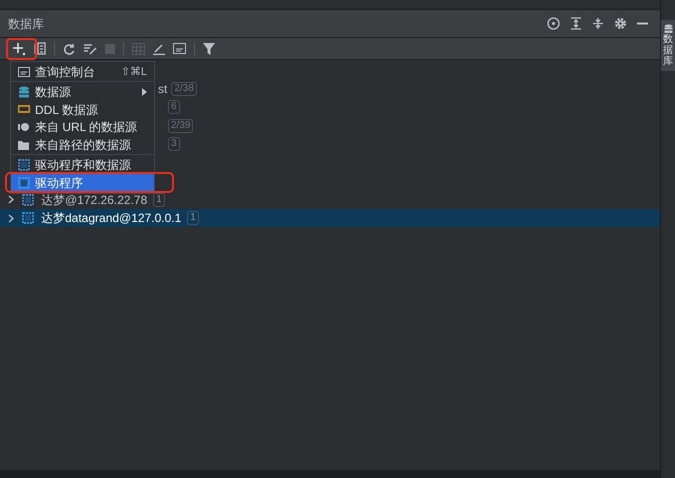 The width and height of the screenshot is (675, 478). Describe the element at coordinates (82, 91) in the screenshot. I see `menu-item: 数据源` at that location.